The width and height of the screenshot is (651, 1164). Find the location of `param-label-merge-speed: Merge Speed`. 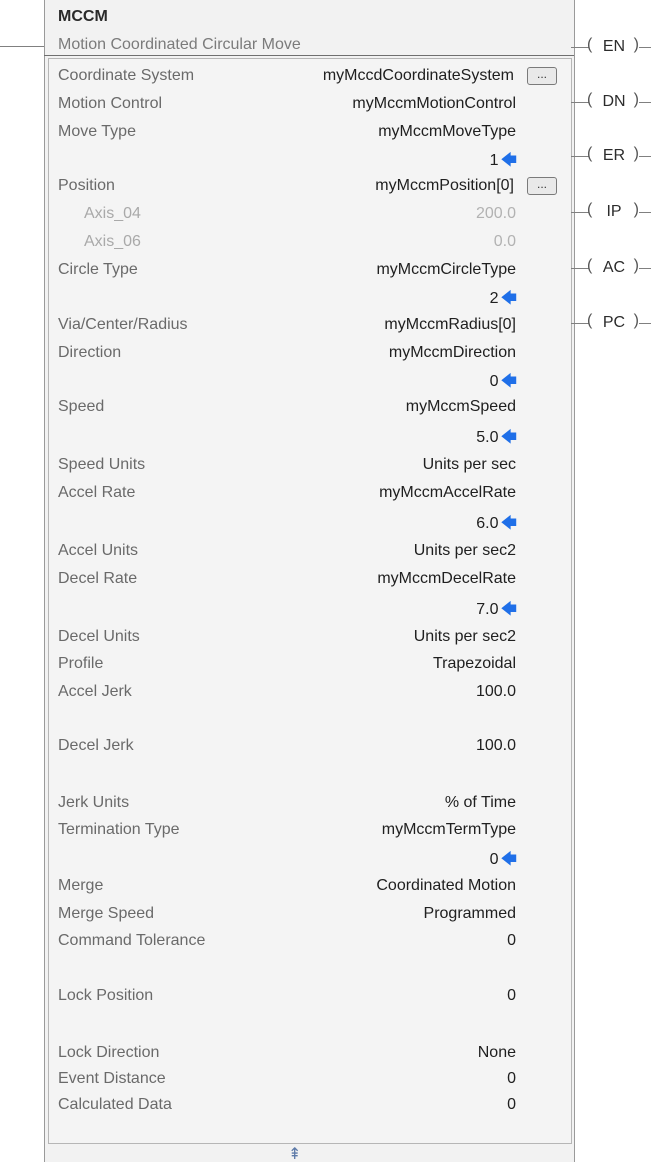

param-label-merge-speed: Merge Speed is located at coordinates (106, 913).